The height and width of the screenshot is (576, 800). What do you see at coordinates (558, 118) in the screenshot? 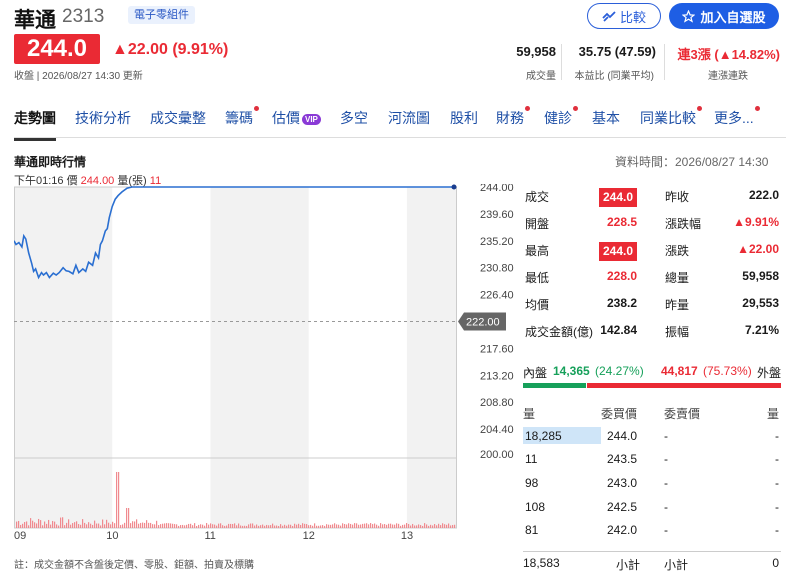
I see `tab-label: 健診` at bounding box center [558, 118].